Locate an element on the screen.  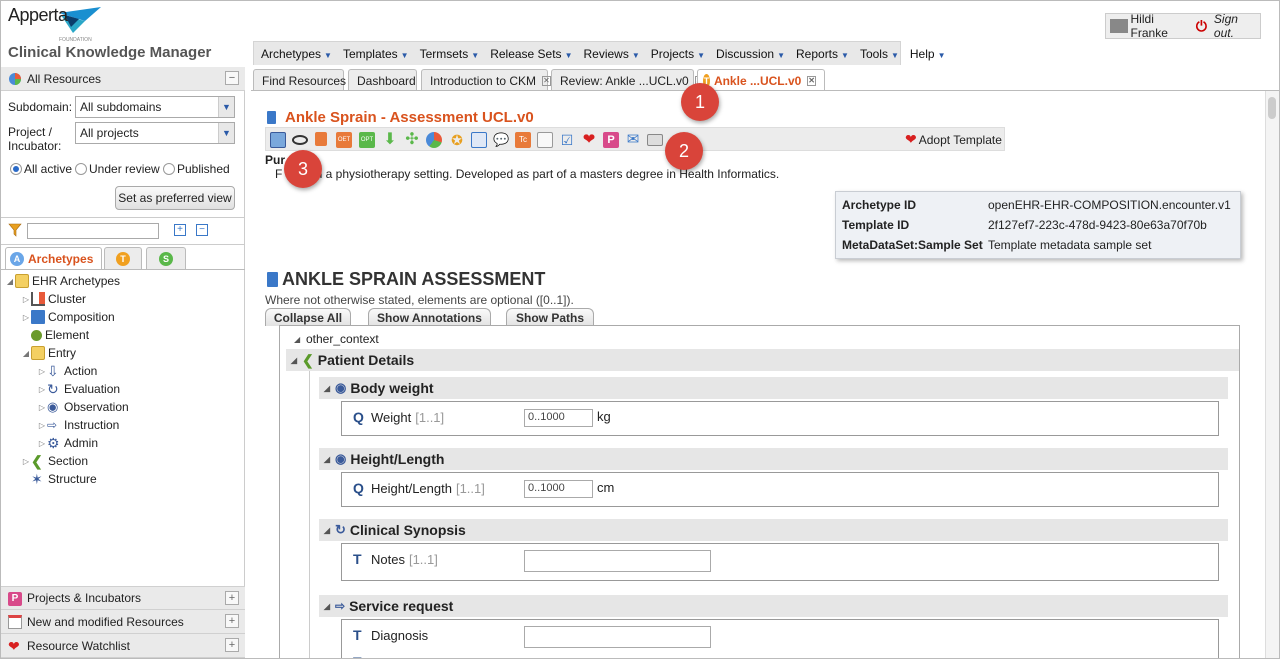
tree-instruction: ▷ ⇨ Instruction is located at coordinates (123, 425).